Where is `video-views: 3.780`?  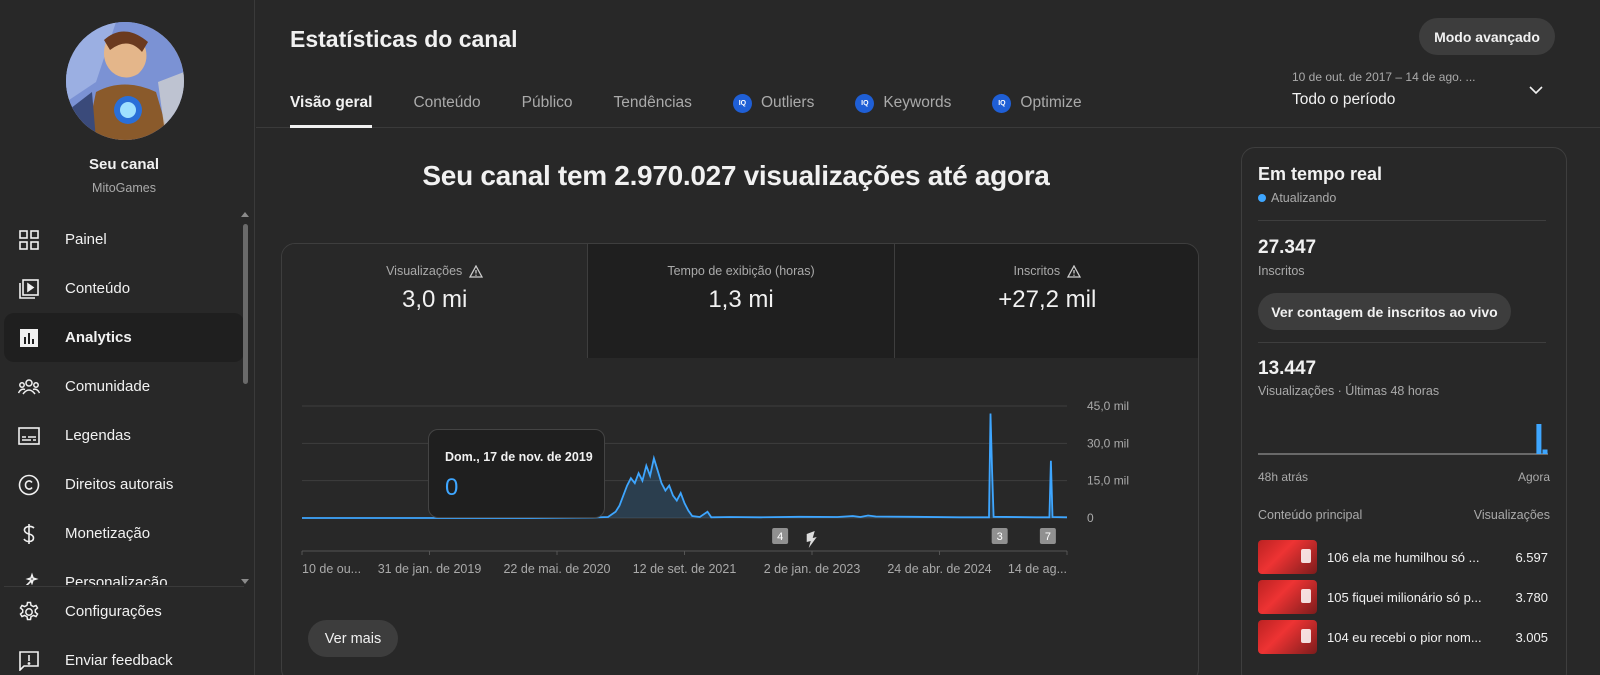 video-views: 3.780 is located at coordinates (1531, 597).